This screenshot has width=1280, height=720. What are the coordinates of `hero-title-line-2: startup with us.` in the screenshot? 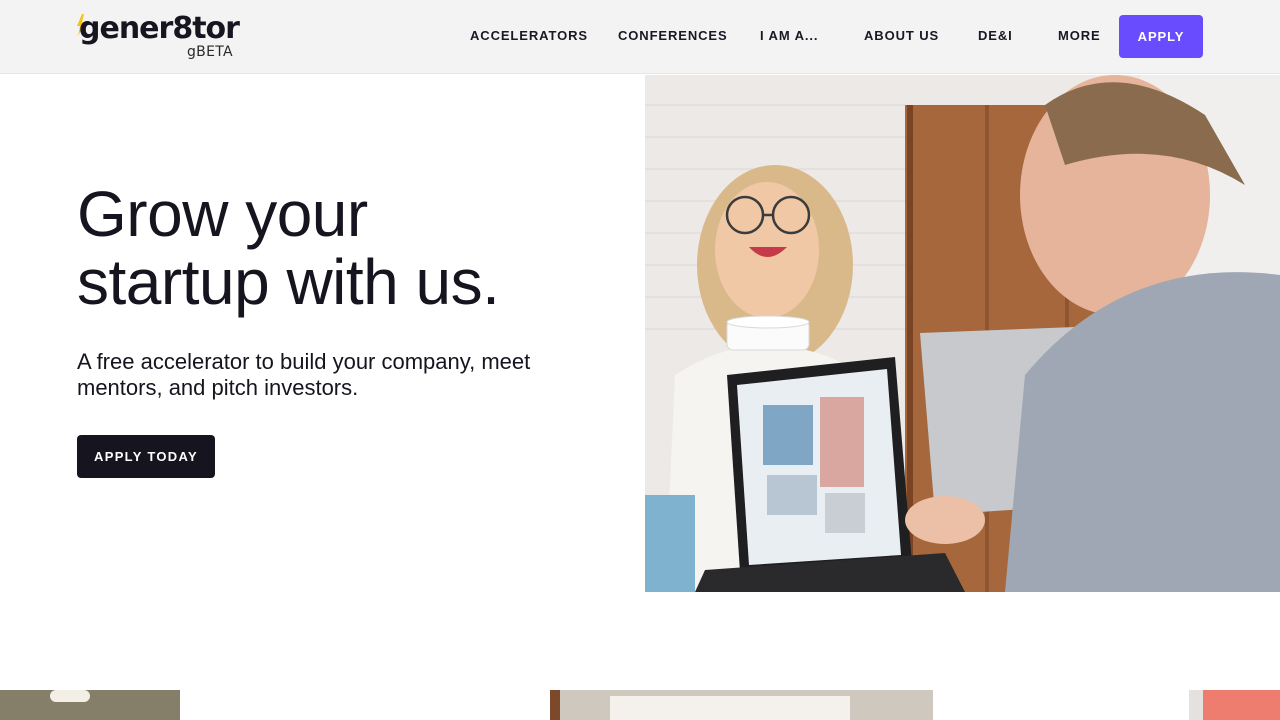 It's located at (288, 282).